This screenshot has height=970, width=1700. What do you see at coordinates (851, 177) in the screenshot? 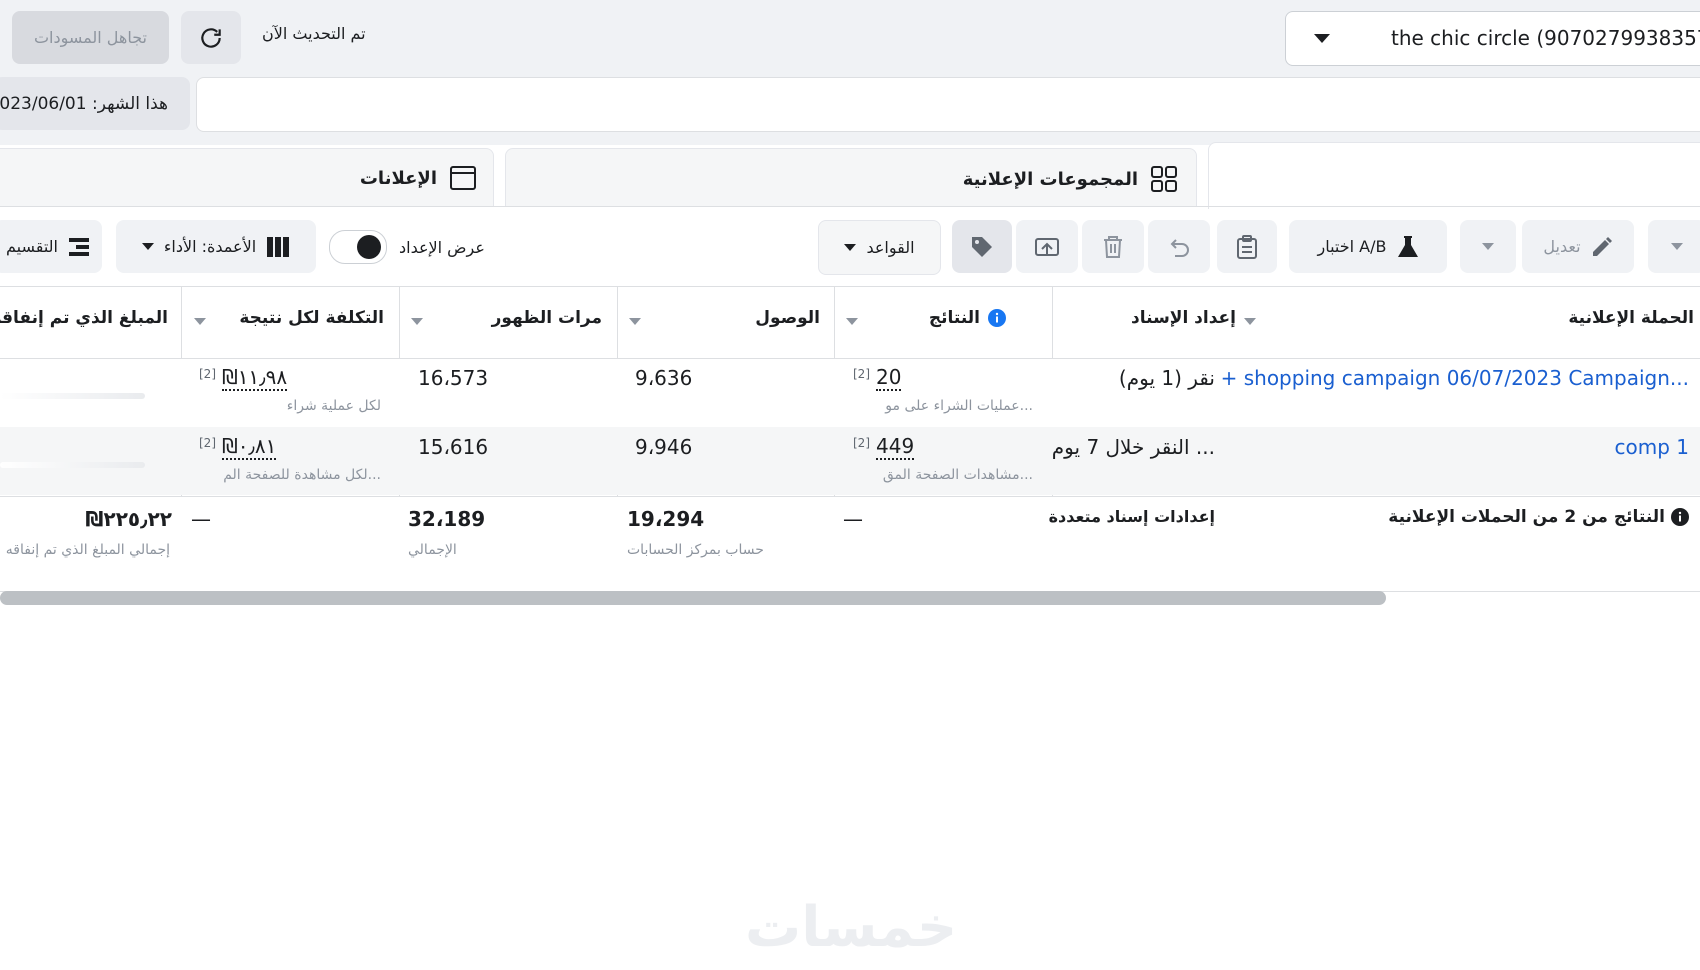
I see `tab-adsets: المجموعات الإعلانية` at bounding box center [851, 177].